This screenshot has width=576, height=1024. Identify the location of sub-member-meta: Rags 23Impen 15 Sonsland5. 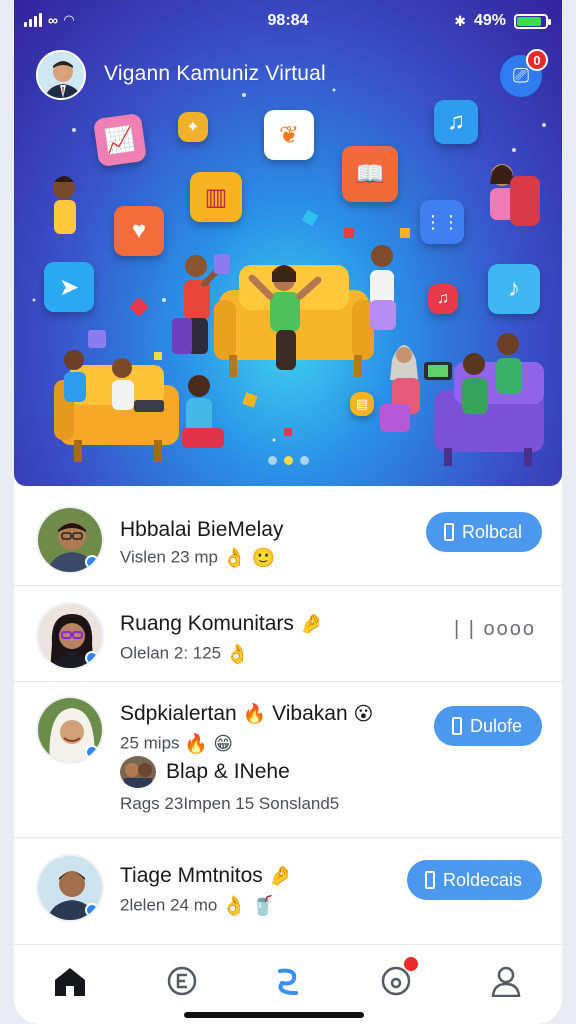
(230, 803).